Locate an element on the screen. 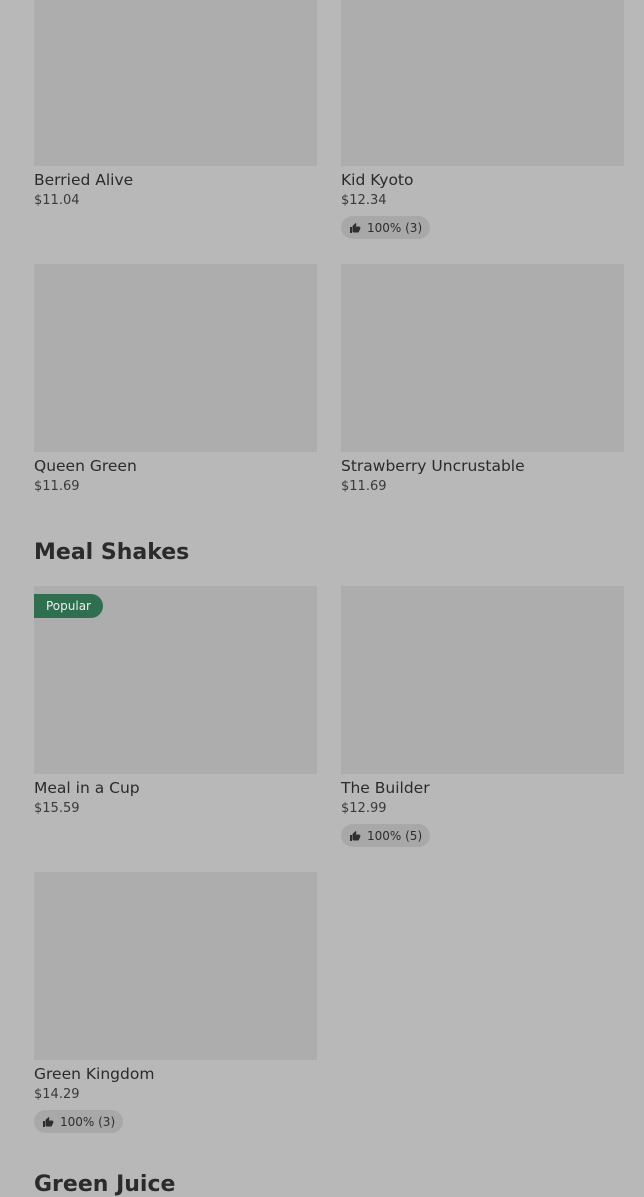  item-price: $15.59 is located at coordinates (57, 808).